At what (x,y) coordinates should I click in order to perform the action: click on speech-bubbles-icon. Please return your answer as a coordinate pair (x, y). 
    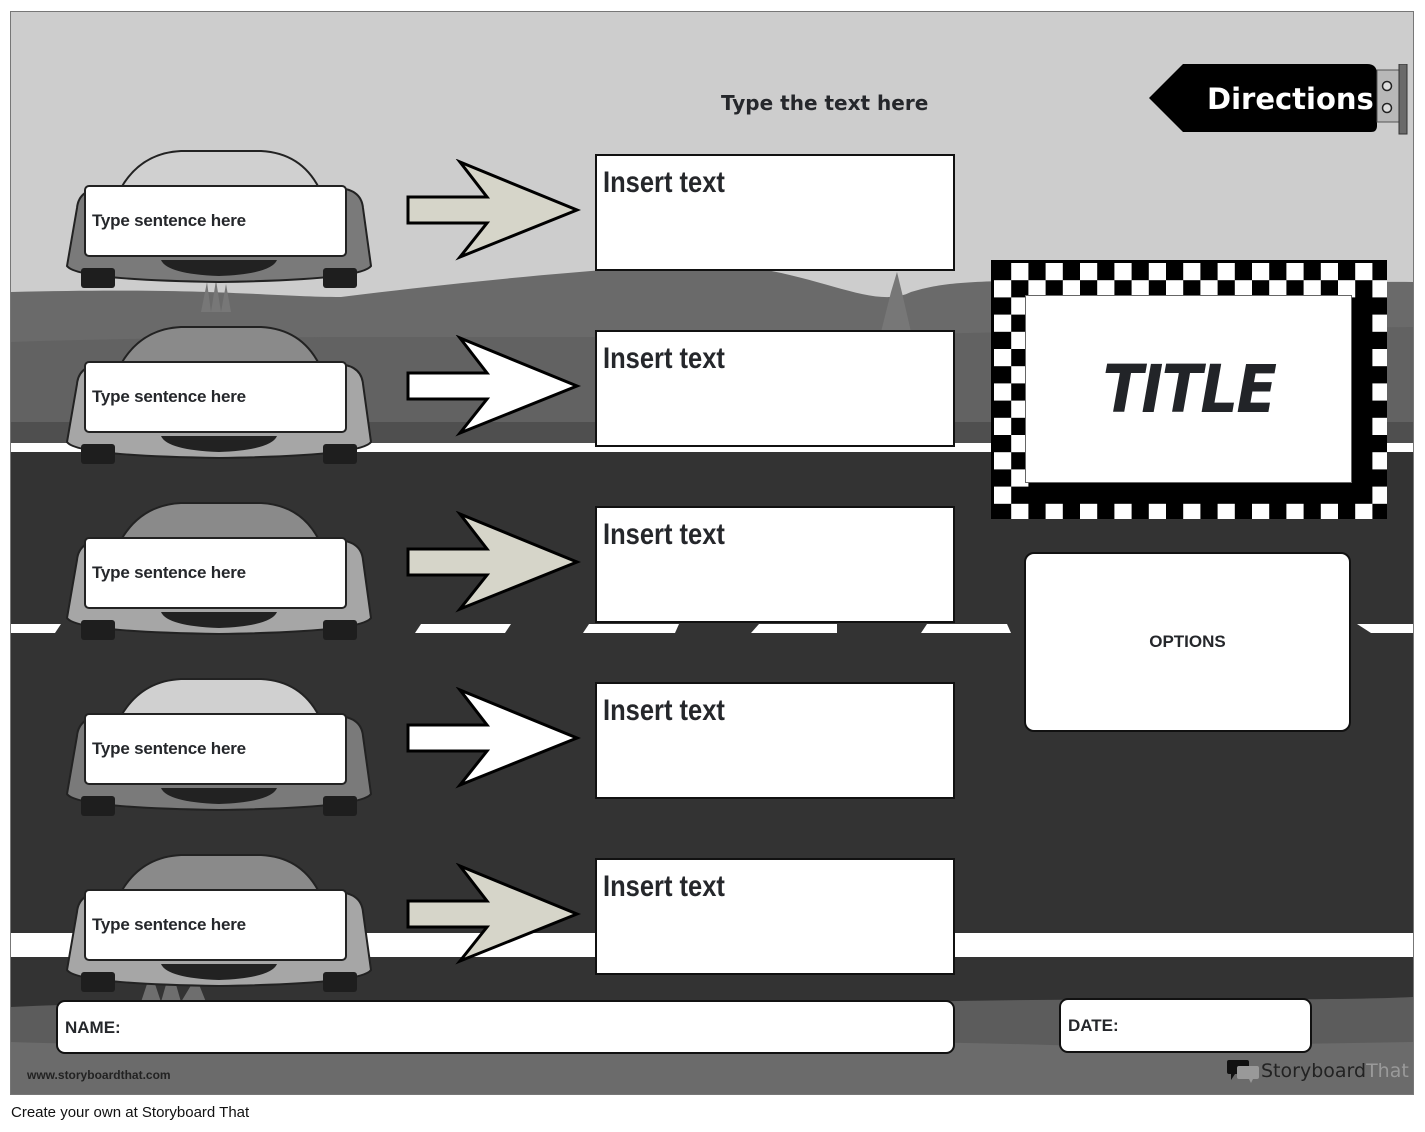
    Looking at the image, I should click on (1243, 1071).